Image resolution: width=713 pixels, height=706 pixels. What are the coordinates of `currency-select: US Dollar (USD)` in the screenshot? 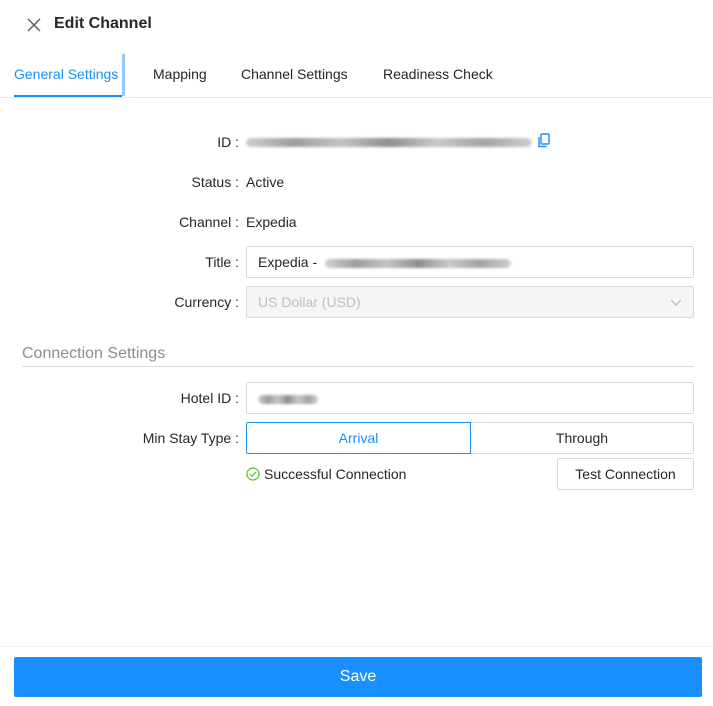 It's located at (470, 302).